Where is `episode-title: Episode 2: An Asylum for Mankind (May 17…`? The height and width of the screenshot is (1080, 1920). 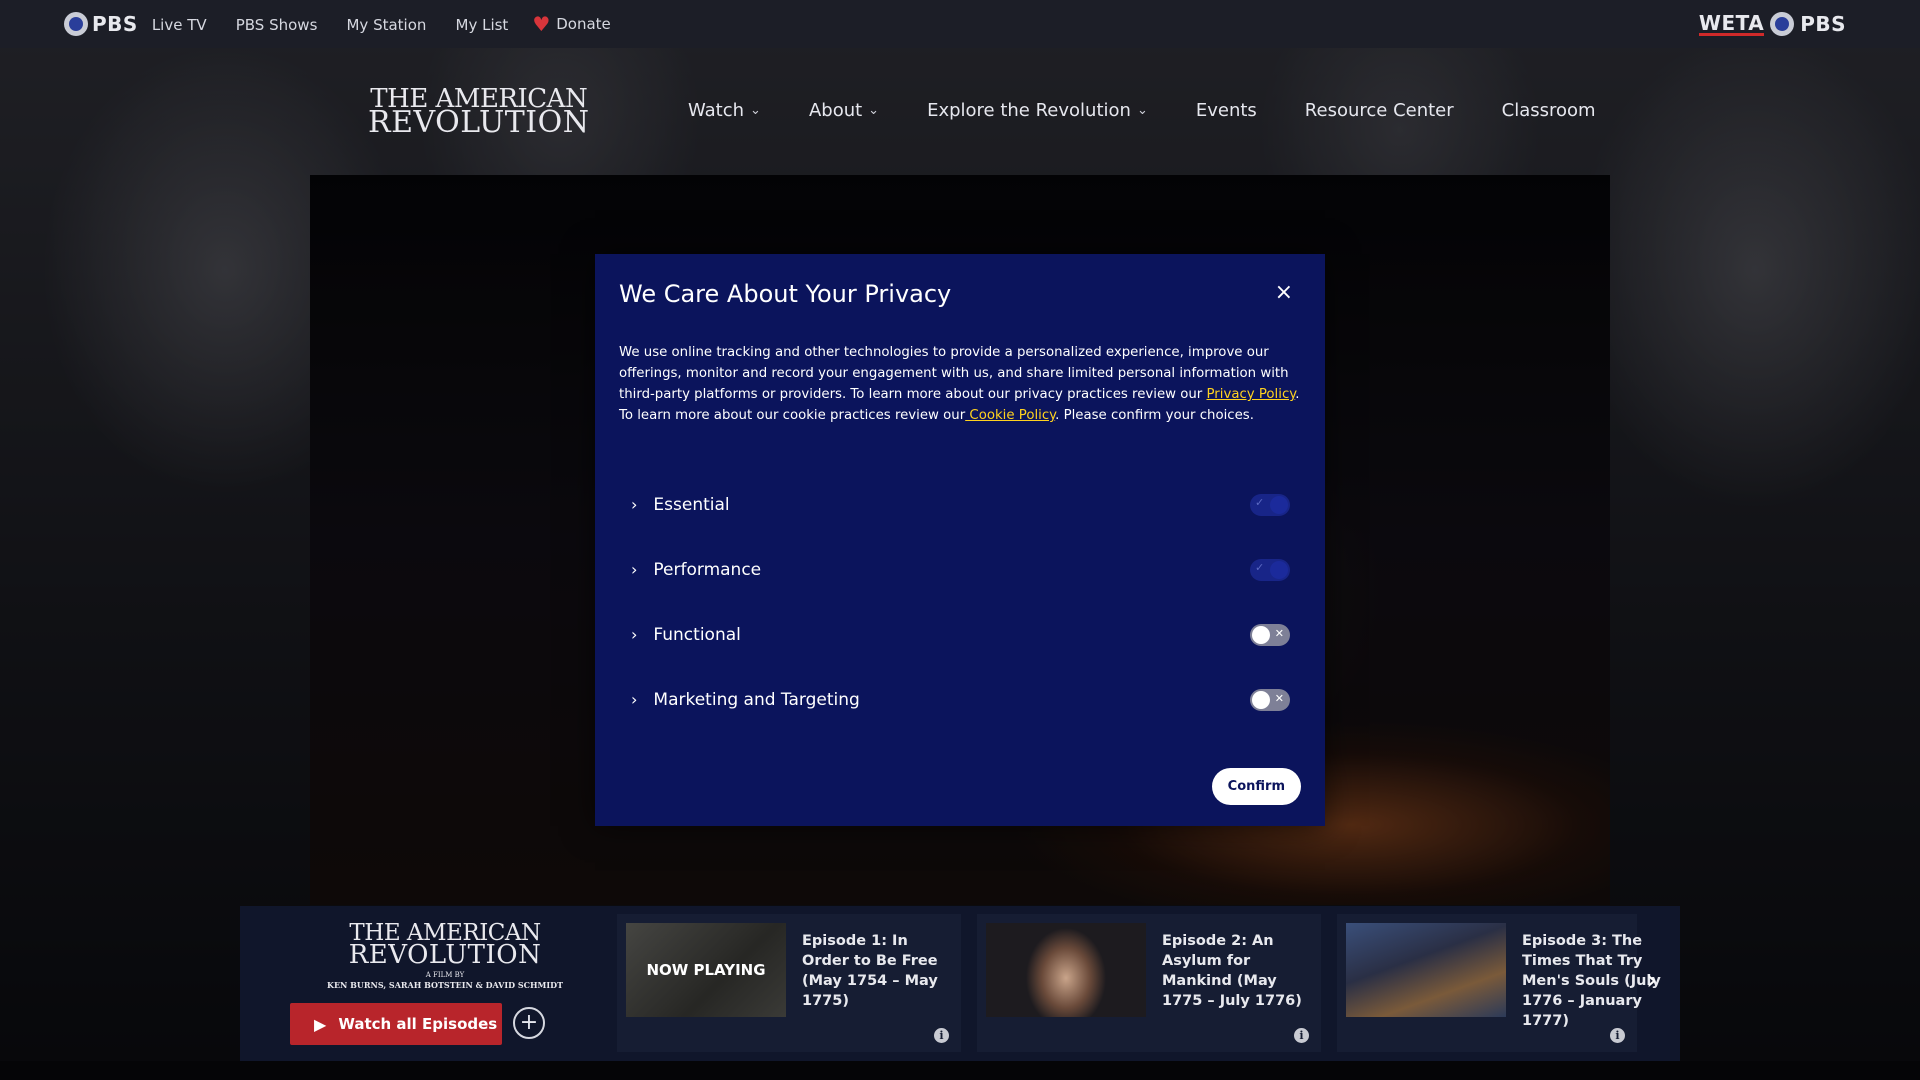 episode-title: Episode 2: An Asylum for Mankind (May 17… is located at coordinates (1237, 971).